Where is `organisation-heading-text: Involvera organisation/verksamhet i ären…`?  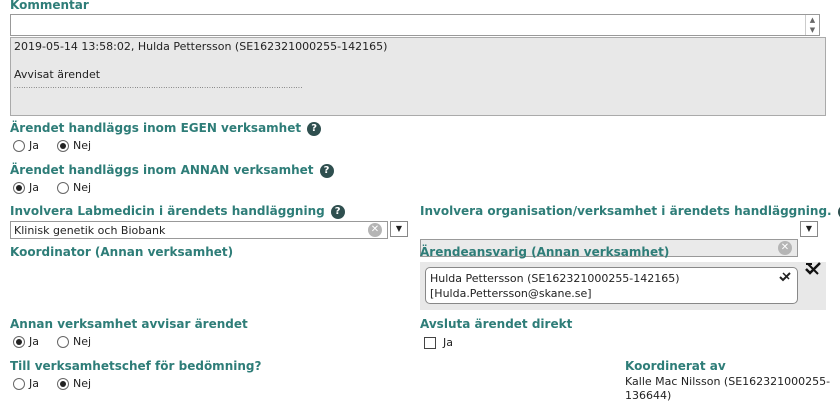
organisation-heading-text: Involvera organisation/verksamhet i ären… is located at coordinates (626, 211).